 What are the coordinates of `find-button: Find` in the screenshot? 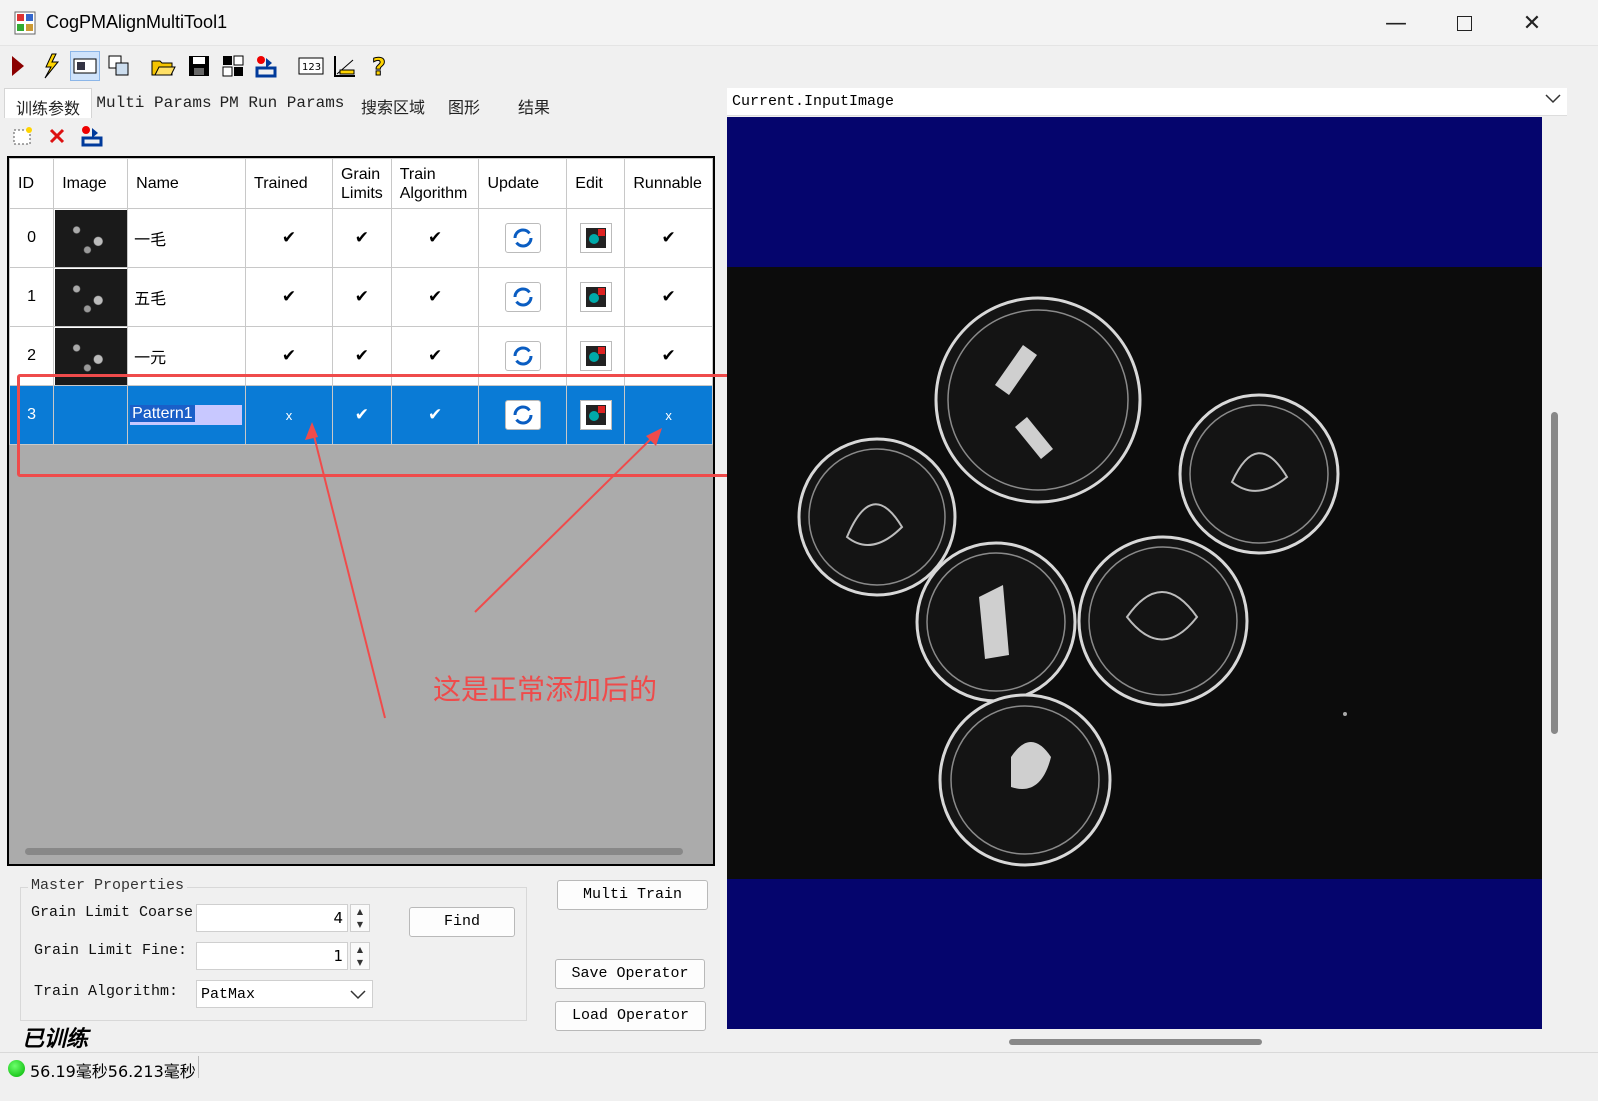 It's located at (462, 922).